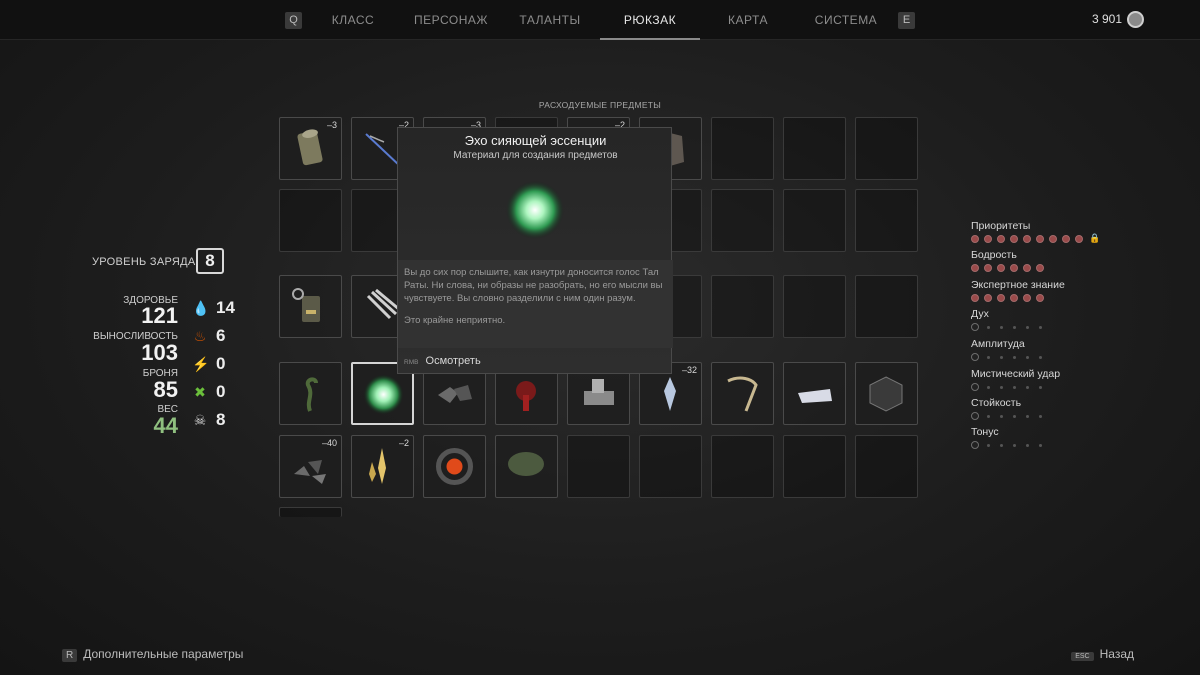  Describe the element at coordinates (377, 466) in the screenshot. I see `golden-crystal-icon` at that location.